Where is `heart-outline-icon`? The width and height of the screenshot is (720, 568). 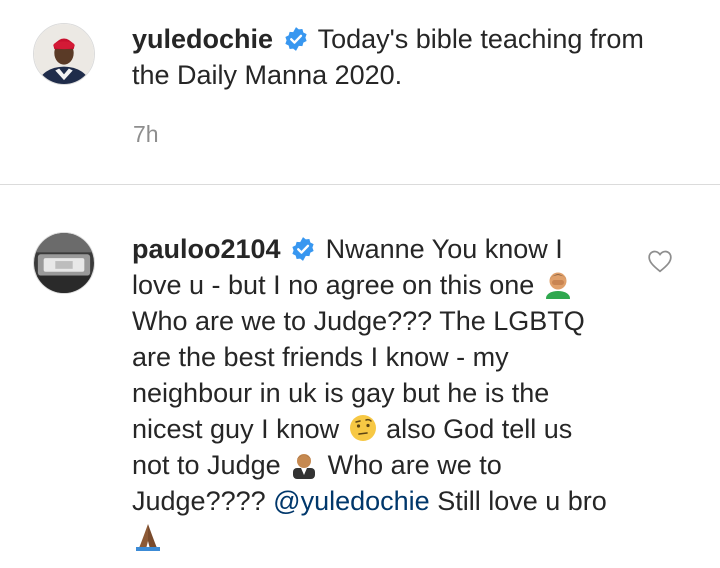
heart-outline-icon is located at coordinates (660, 261).